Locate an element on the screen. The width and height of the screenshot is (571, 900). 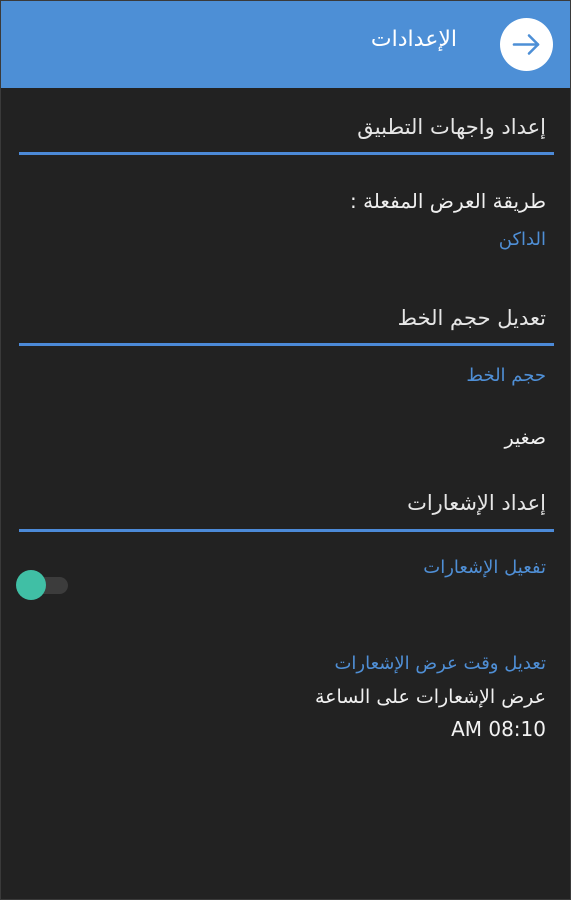
enable-notifications-label: تفعيل الإشعارات is located at coordinates (484, 567).